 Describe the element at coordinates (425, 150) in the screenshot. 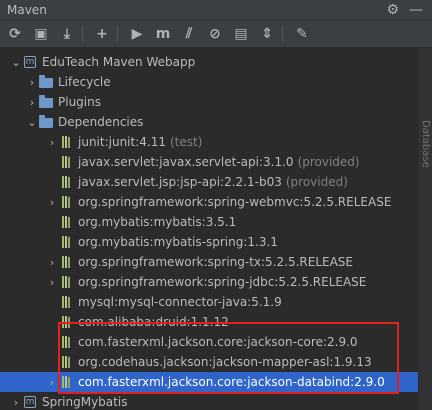

I see `database-side-tab: Database` at that location.